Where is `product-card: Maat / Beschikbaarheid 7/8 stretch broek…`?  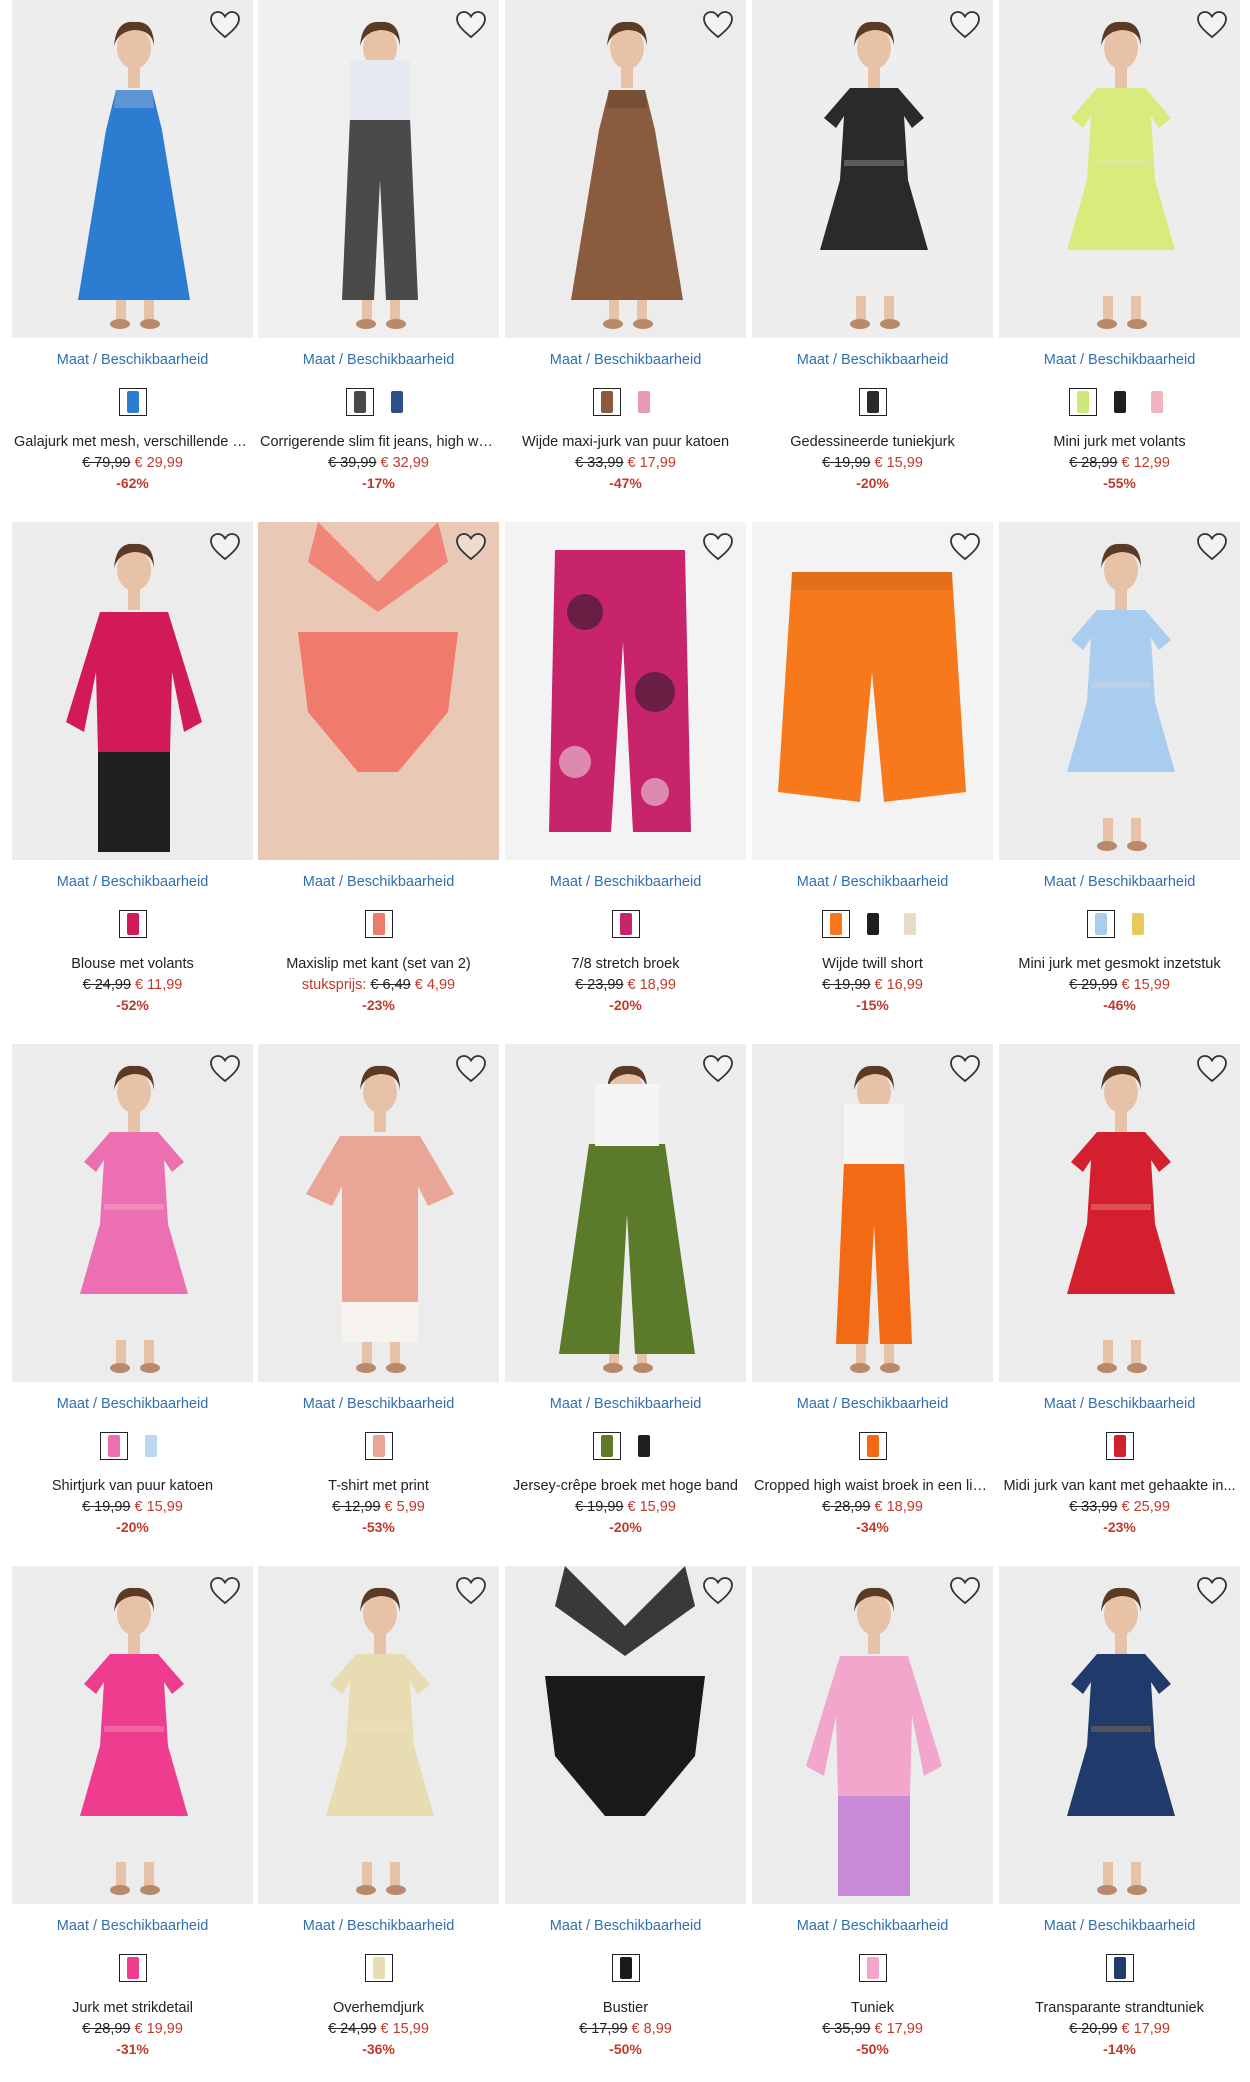
product-card: Maat / Beschikbaarheid 7/8 stretch broek… is located at coordinates (625, 768).